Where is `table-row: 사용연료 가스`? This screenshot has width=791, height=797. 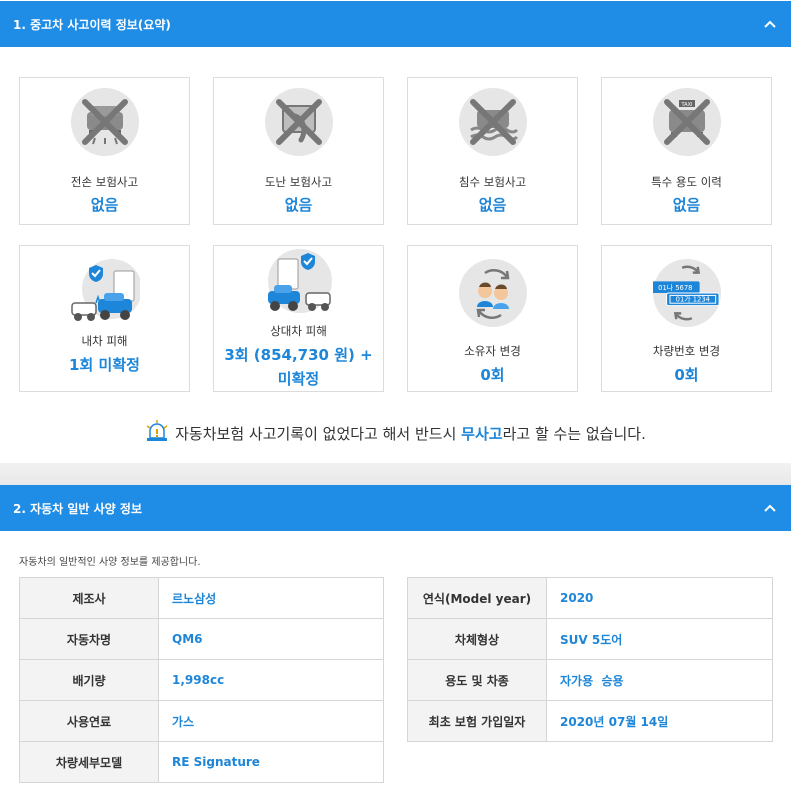
table-row: 사용연료 가스 is located at coordinates (201, 721).